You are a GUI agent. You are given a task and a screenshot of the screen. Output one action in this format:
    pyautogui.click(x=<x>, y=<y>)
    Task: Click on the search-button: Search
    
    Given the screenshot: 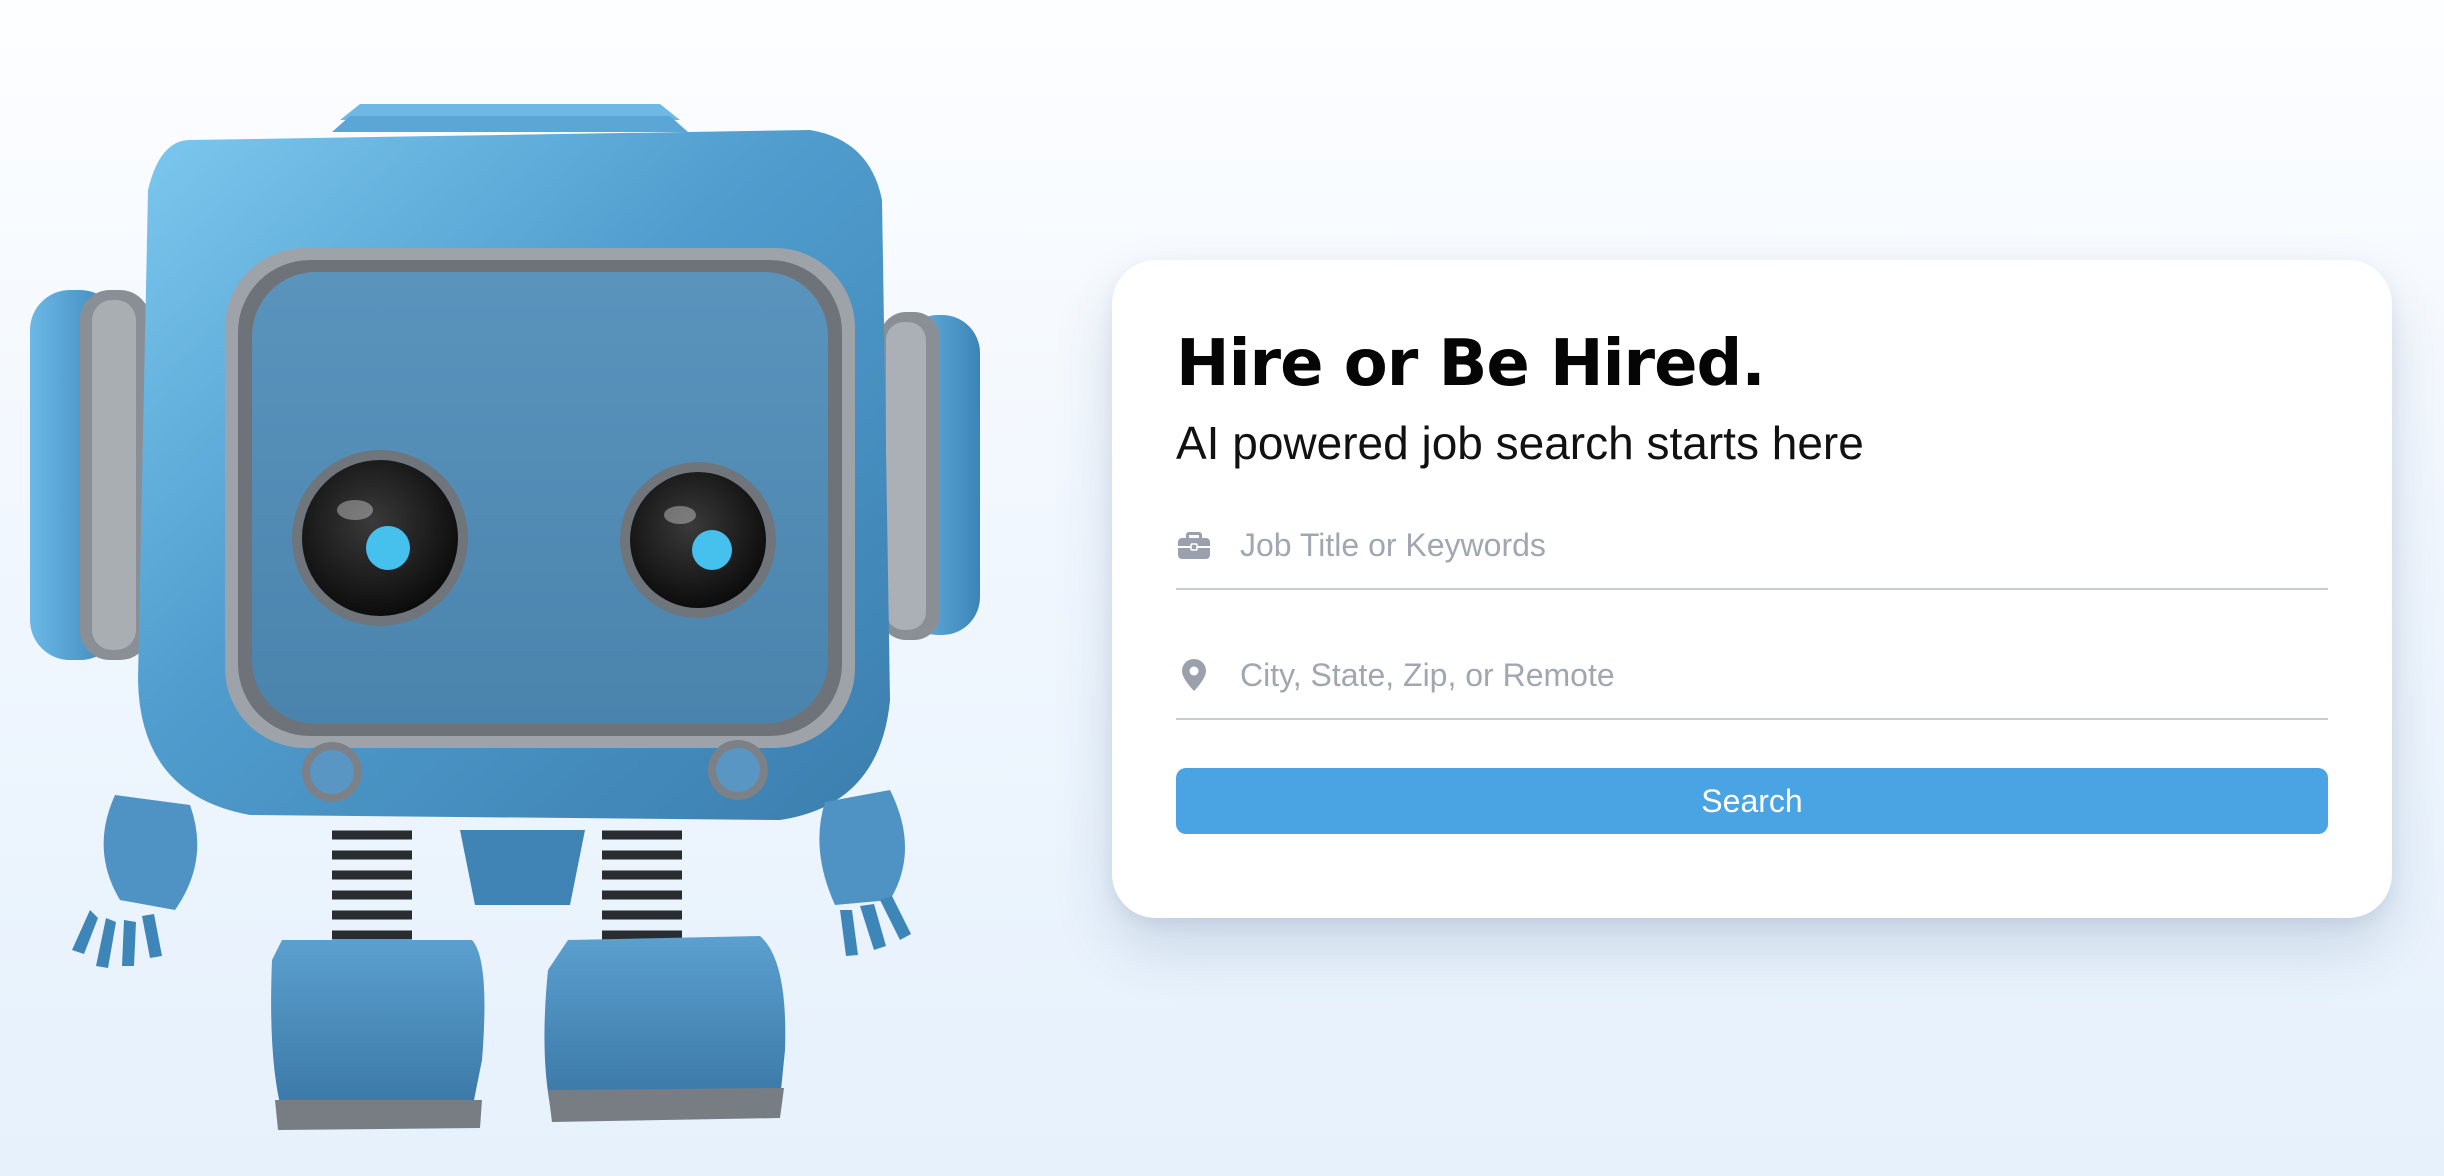 What is the action you would take?
    pyautogui.click(x=1752, y=801)
    